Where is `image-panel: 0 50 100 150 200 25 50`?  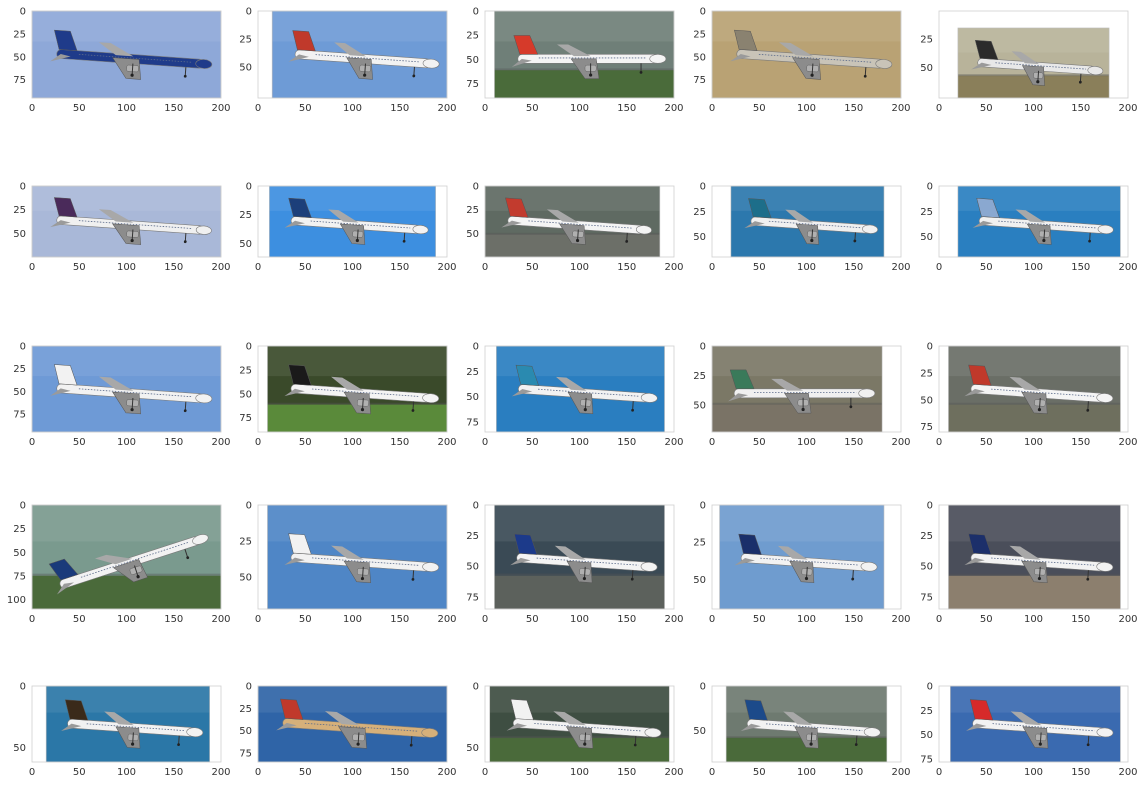 image-panel: 0 50 100 150 200 25 50 is located at coordinates (1029, 62).